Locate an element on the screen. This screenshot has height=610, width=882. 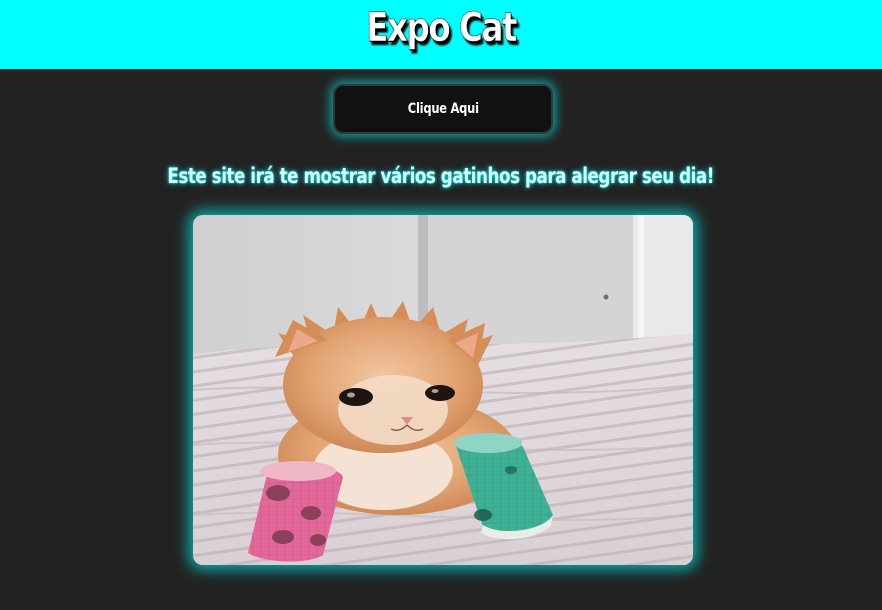
click-here-button: Clique Aqui is located at coordinates (443, 109).